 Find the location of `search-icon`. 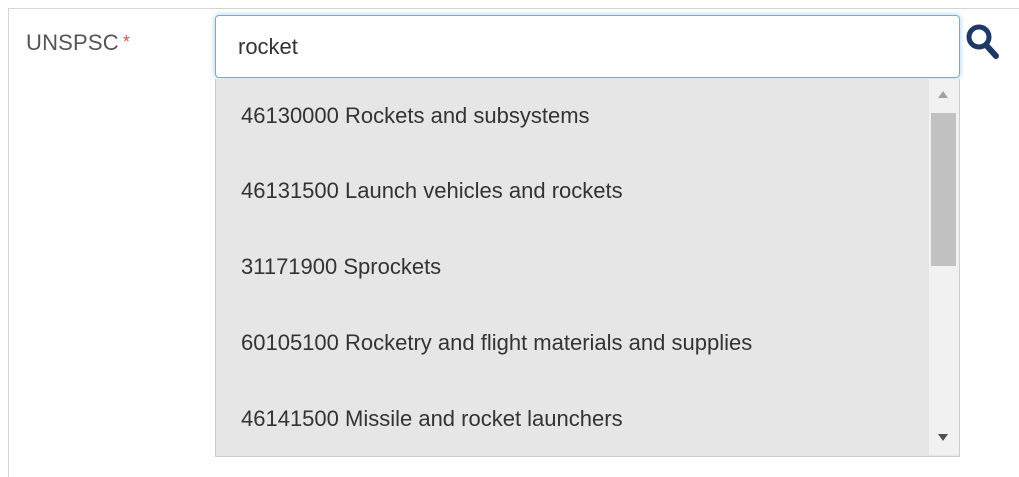

search-icon is located at coordinates (982, 41).